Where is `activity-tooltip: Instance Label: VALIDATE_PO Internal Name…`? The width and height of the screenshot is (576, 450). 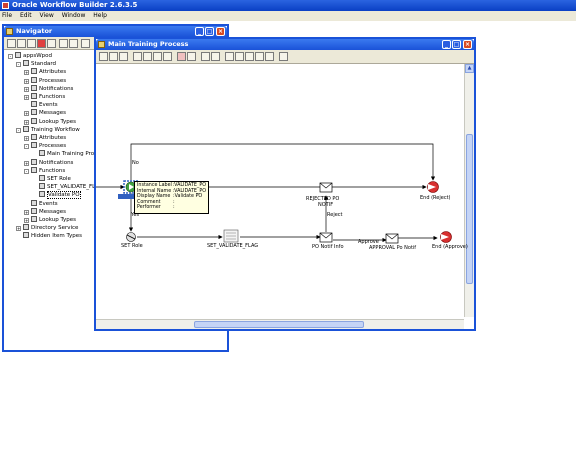
activity-tooltip: Instance Label: VALIDATE_PO Internal Name… is located at coordinates (171, 197).